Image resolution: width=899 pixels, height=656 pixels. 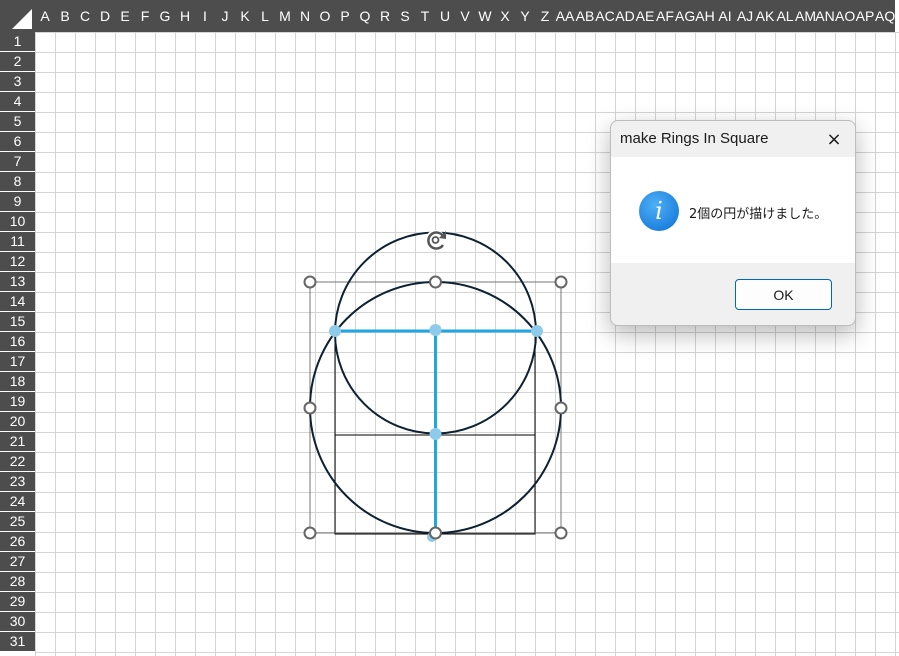 What do you see at coordinates (694, 138) in the screenshot?
I see `dialog-title: make Rings In Square` at bounding box center [694, 138].